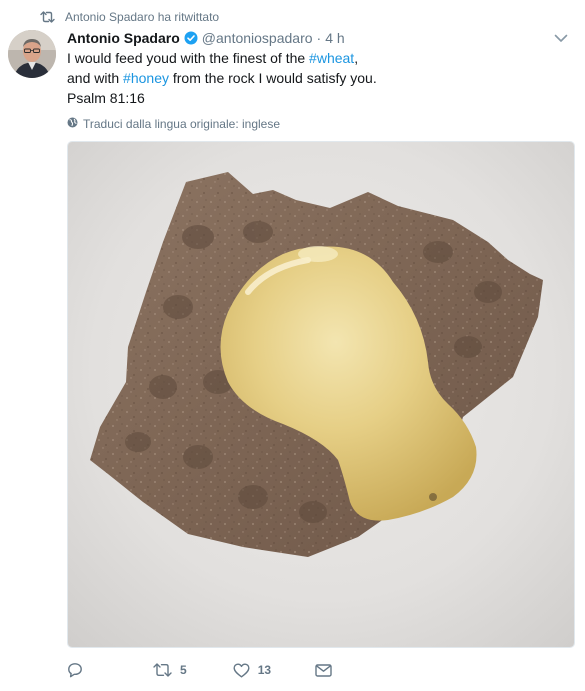  I want to click on hashtag-wheat-link: #wheat, so click(331, 58).